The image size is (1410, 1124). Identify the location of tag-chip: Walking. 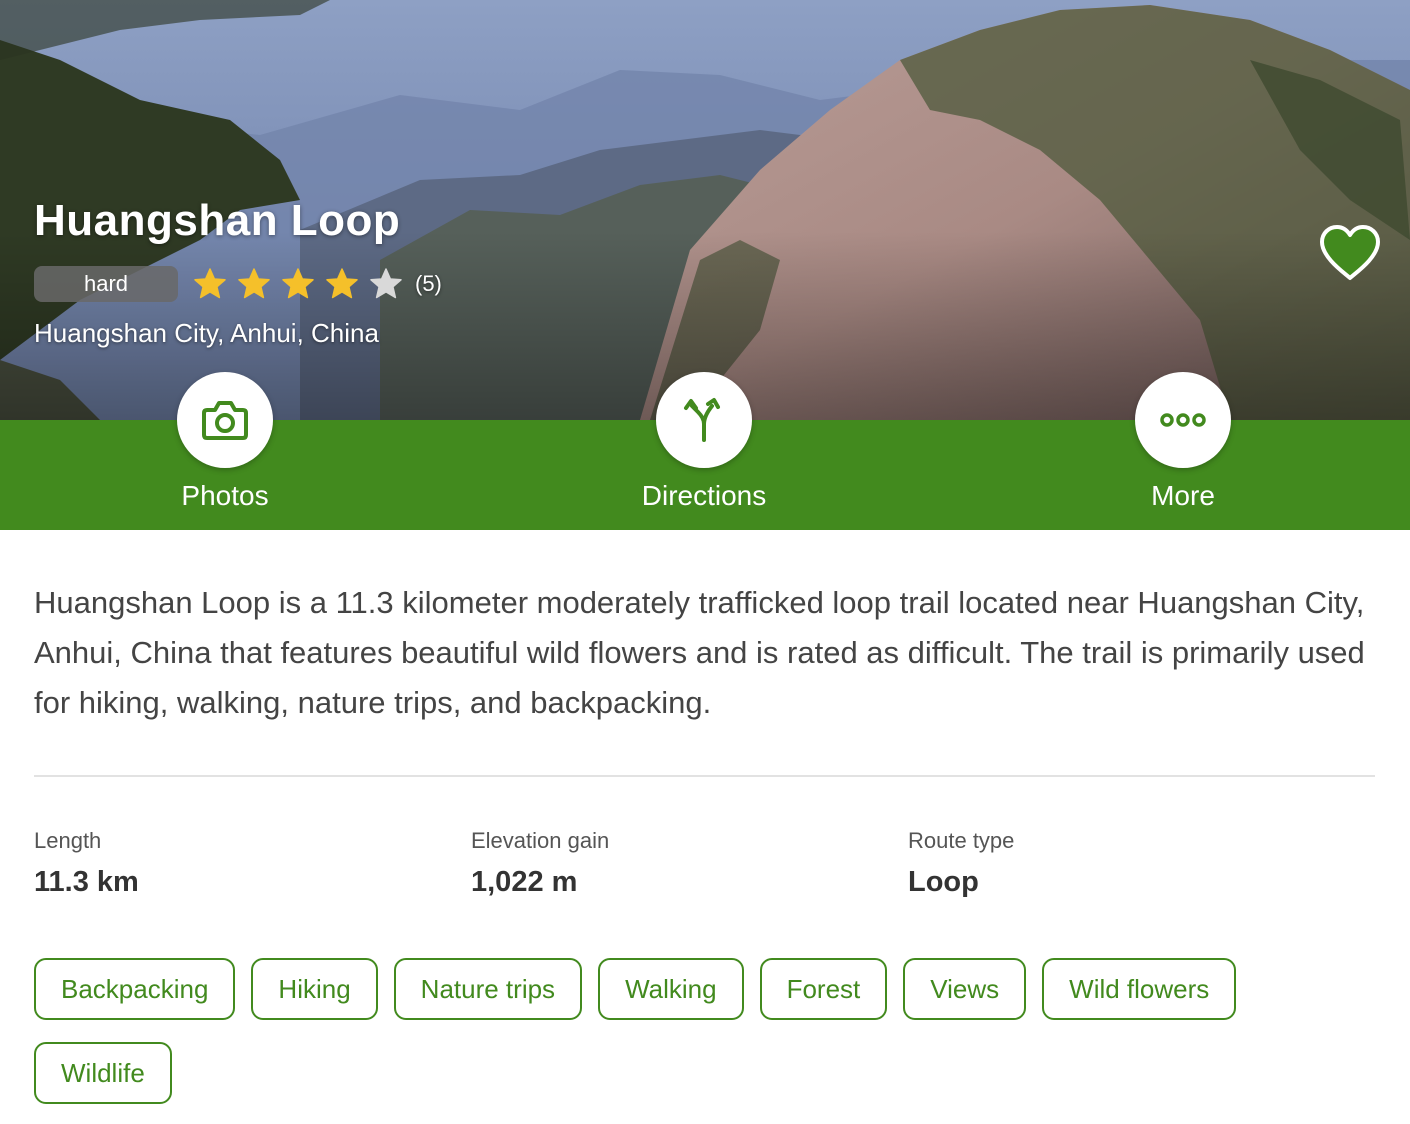
(671, 989).